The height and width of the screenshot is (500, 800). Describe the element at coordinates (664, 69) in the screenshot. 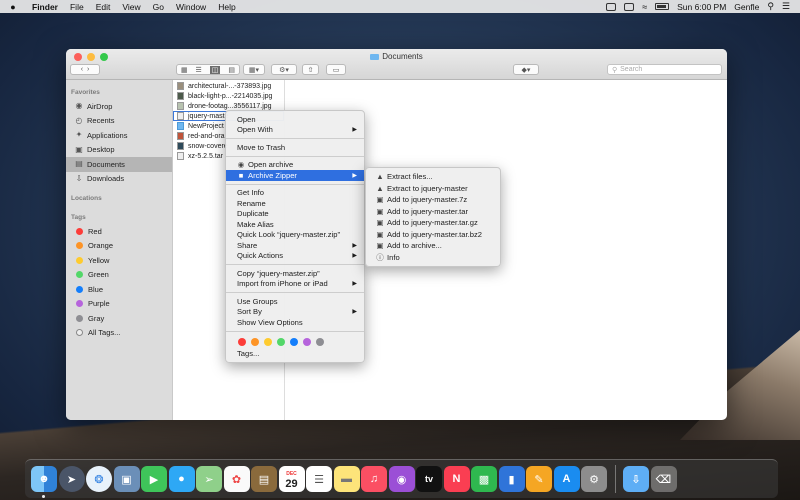

I see `search-field: ⚲ Search` at that location.